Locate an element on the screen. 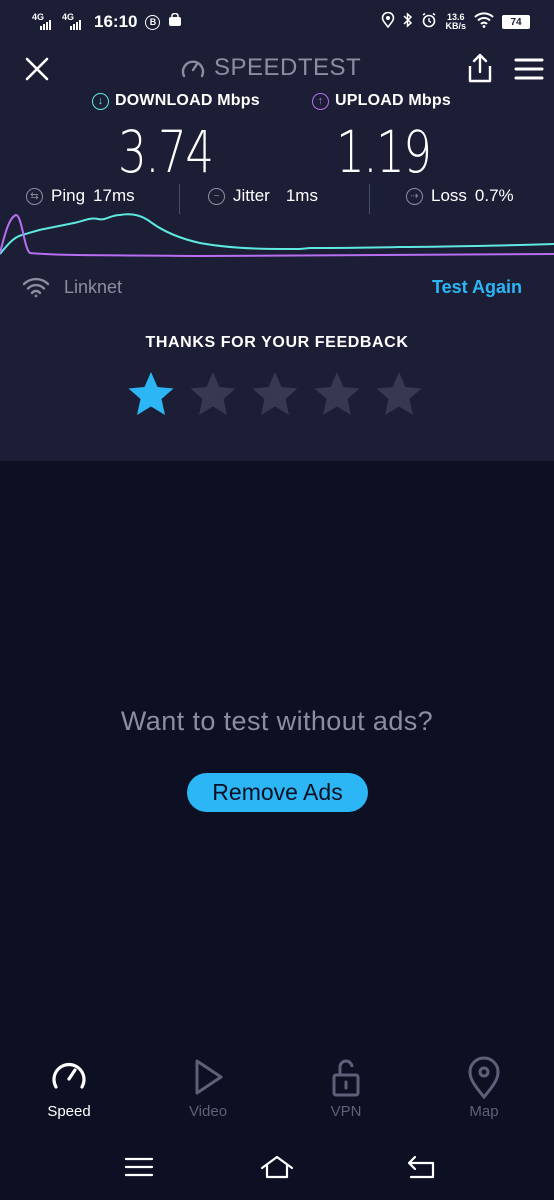 This screenshot has width=554, height=1200. store-notification-icon is located at coordinates (175, 22).